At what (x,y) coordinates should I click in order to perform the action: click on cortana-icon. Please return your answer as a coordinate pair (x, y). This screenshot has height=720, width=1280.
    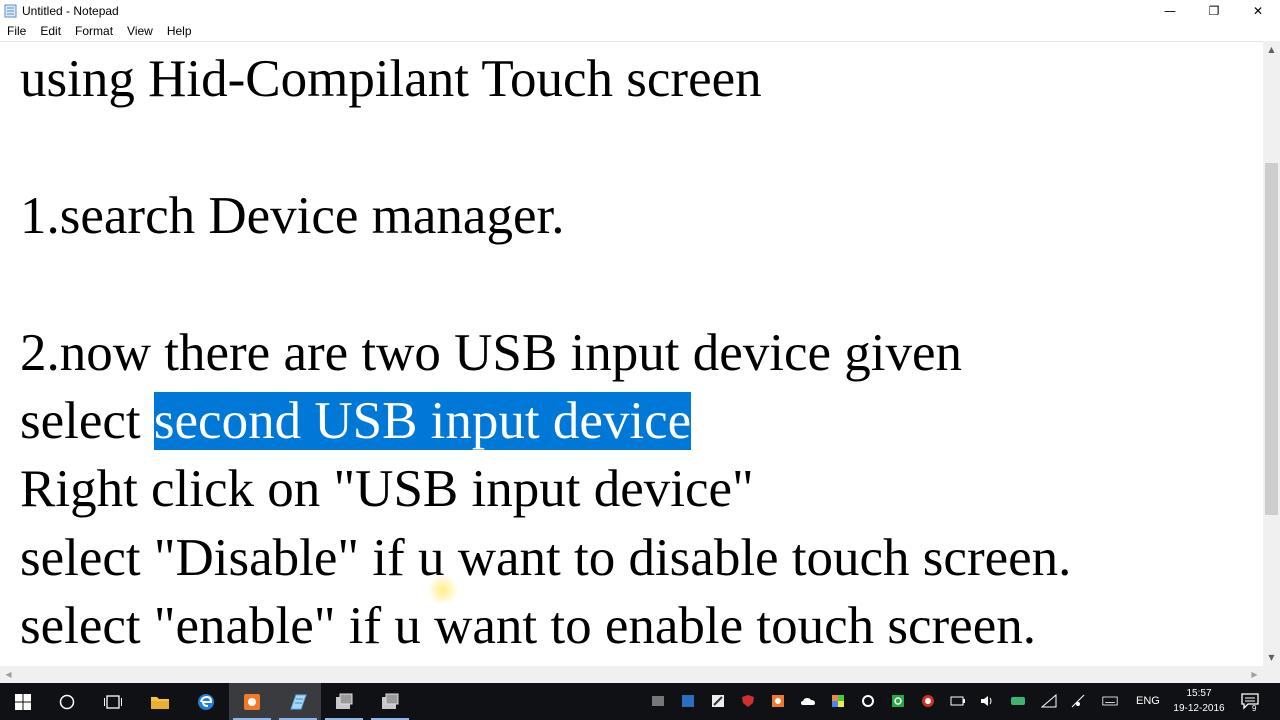
    Looking at the image, I should click on (67, 701).